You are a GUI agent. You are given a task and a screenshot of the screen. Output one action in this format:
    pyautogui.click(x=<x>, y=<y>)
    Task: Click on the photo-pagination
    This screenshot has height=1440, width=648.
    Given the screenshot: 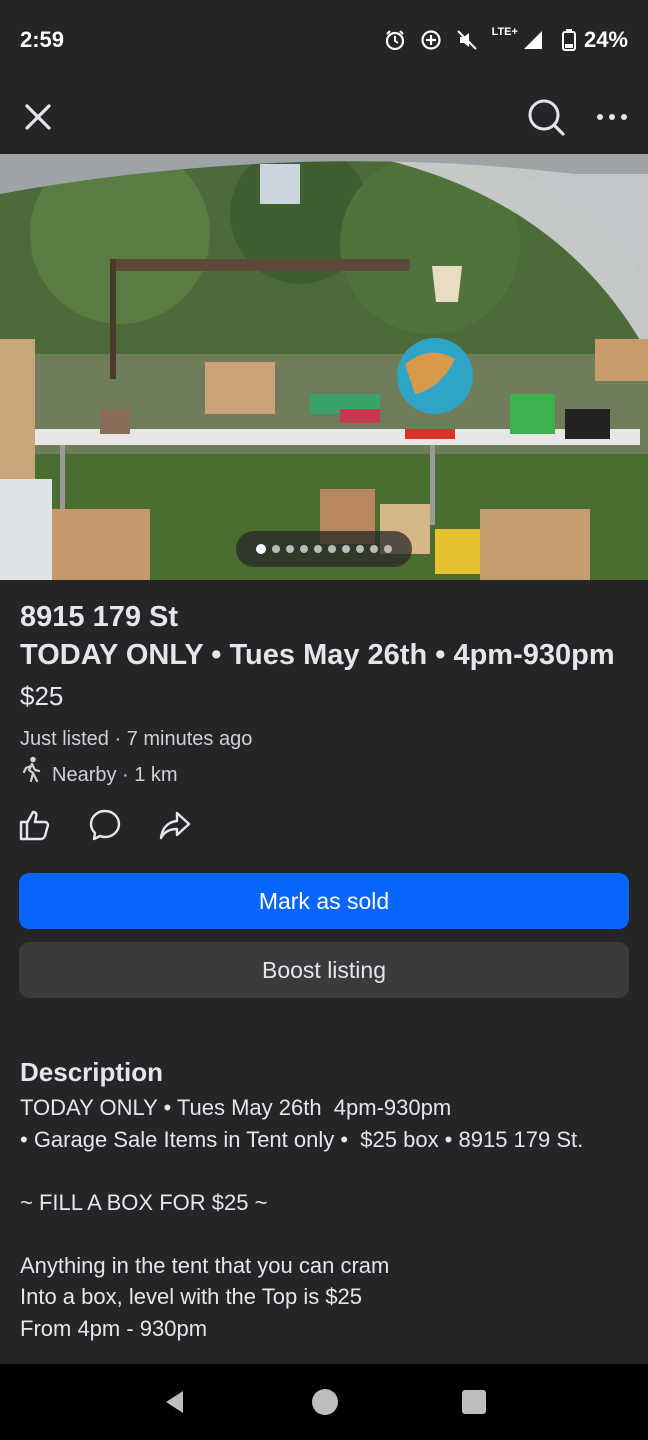 What is the action you would take?
    pyautogui.click(x=324, y=549)
    